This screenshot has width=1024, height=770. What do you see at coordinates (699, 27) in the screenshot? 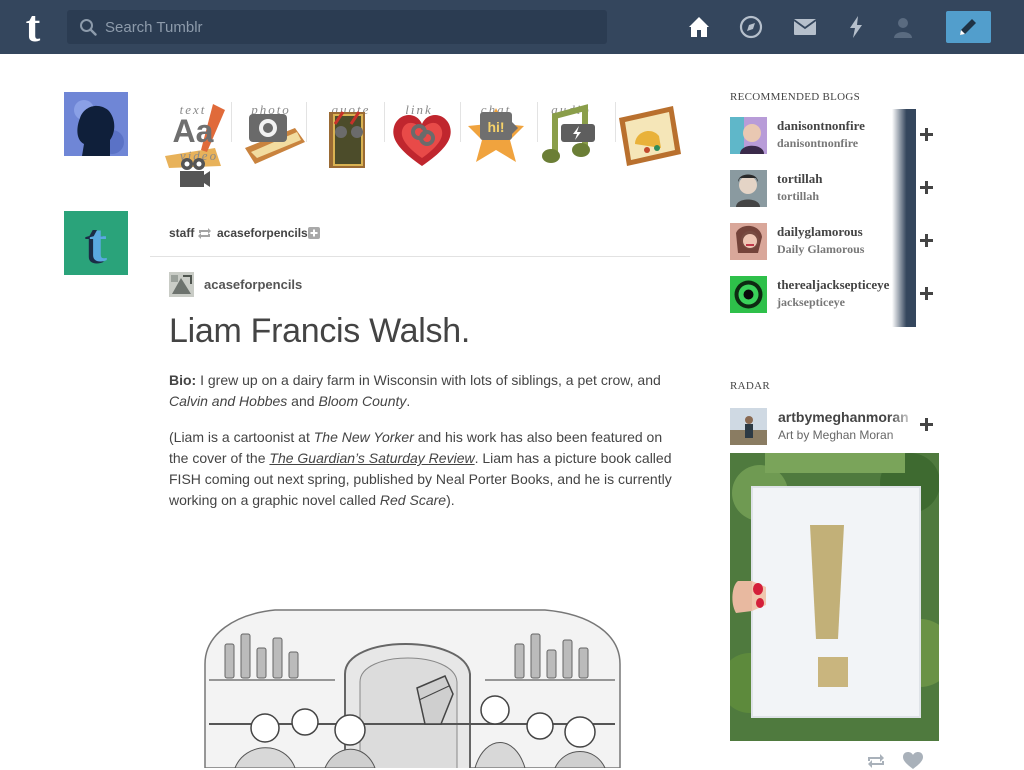
I see `home-icon` at bounding box center [699, 27].